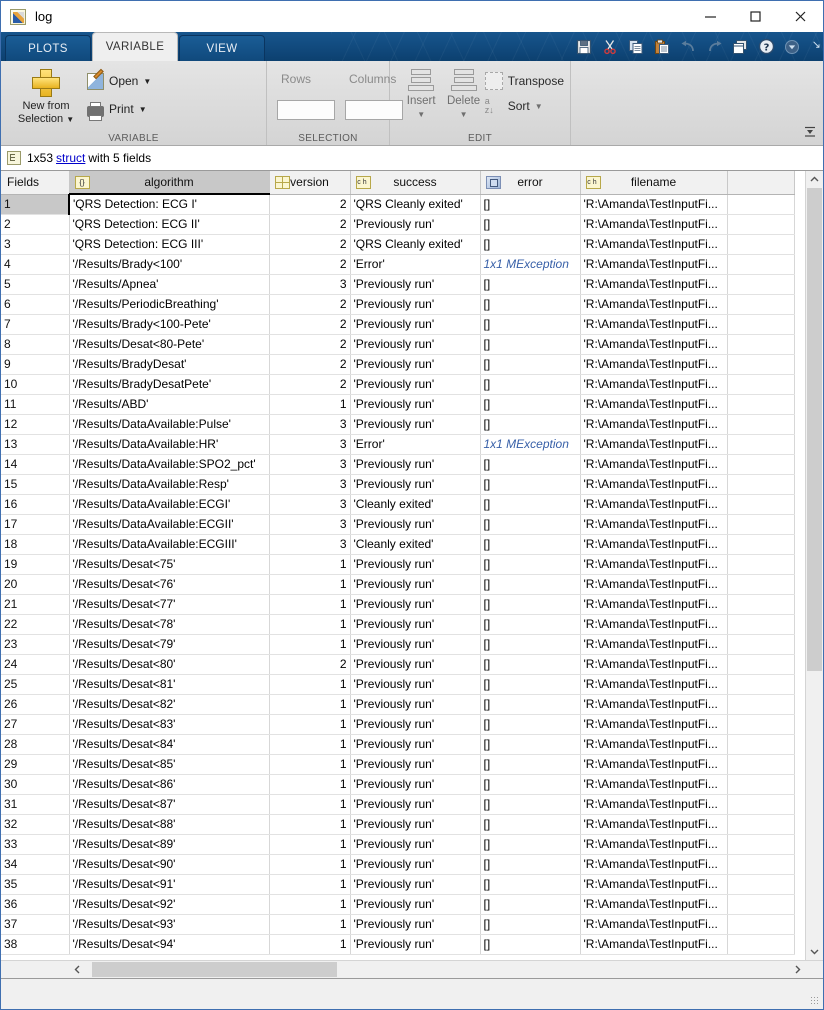 The image size is (824, 1010). What do you see at coordinates (814, 565) in the screenshot?
I see `vertical-scrollbar` at bounding box center [814, 565].